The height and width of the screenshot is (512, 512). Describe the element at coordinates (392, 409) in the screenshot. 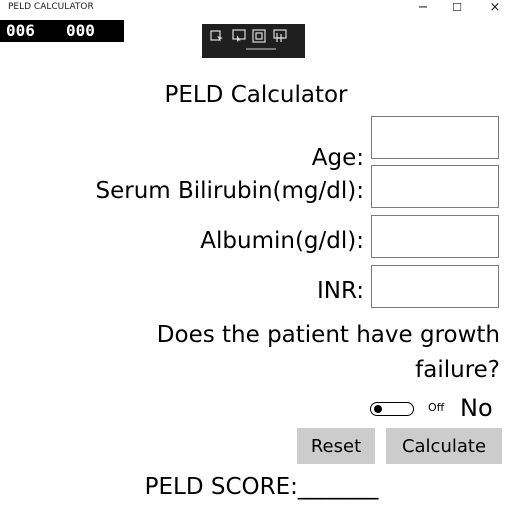

I see `toggle-switch` at that location.